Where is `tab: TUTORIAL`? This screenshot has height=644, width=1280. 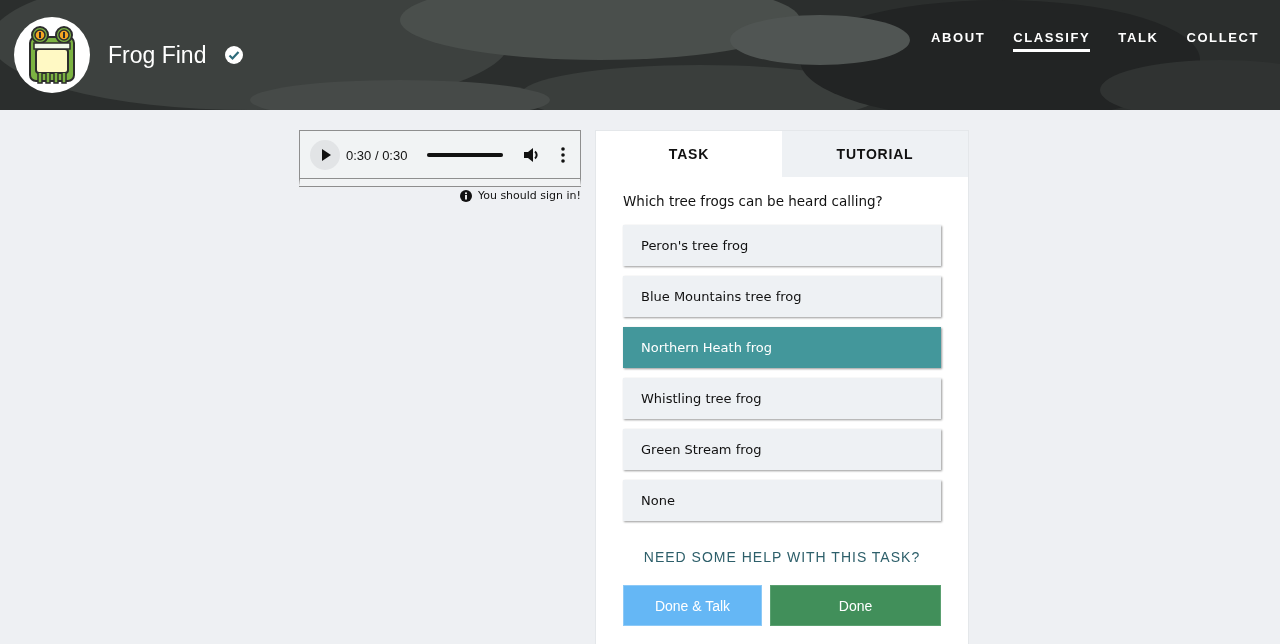 tab: TUTORIAL is located at coordinates (875, 154).